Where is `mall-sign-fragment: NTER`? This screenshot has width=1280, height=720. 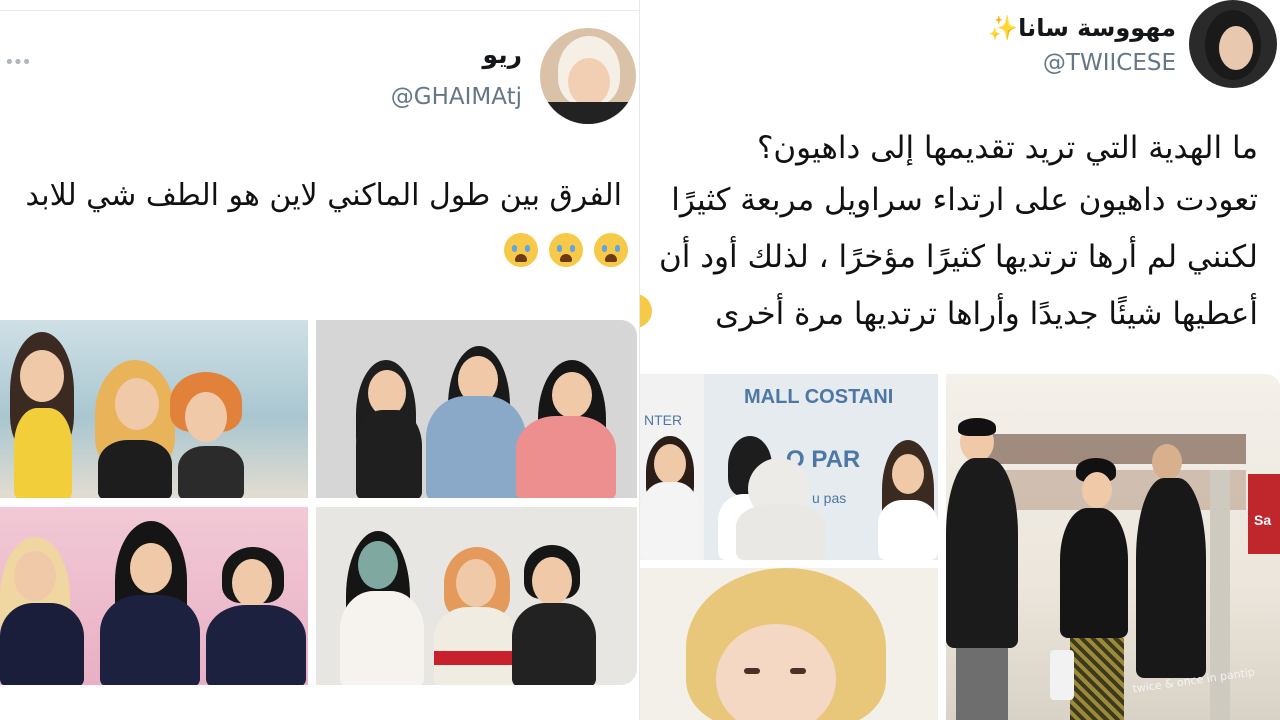 mall-sign-fragment: NTER is located at coordinates (663, 420).